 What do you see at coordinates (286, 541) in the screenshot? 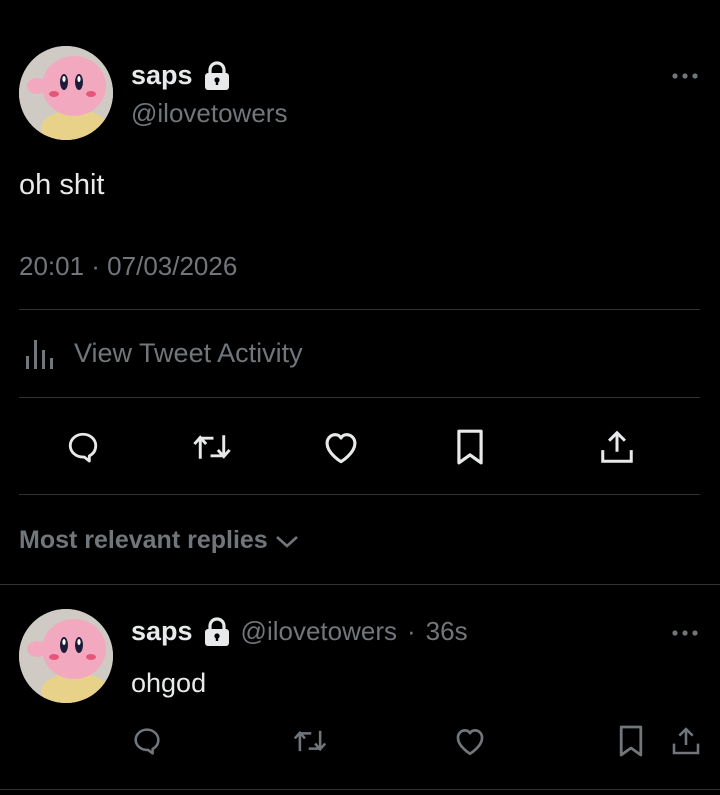
I see `chevron-down-icon` at bounding box center [286, 541].